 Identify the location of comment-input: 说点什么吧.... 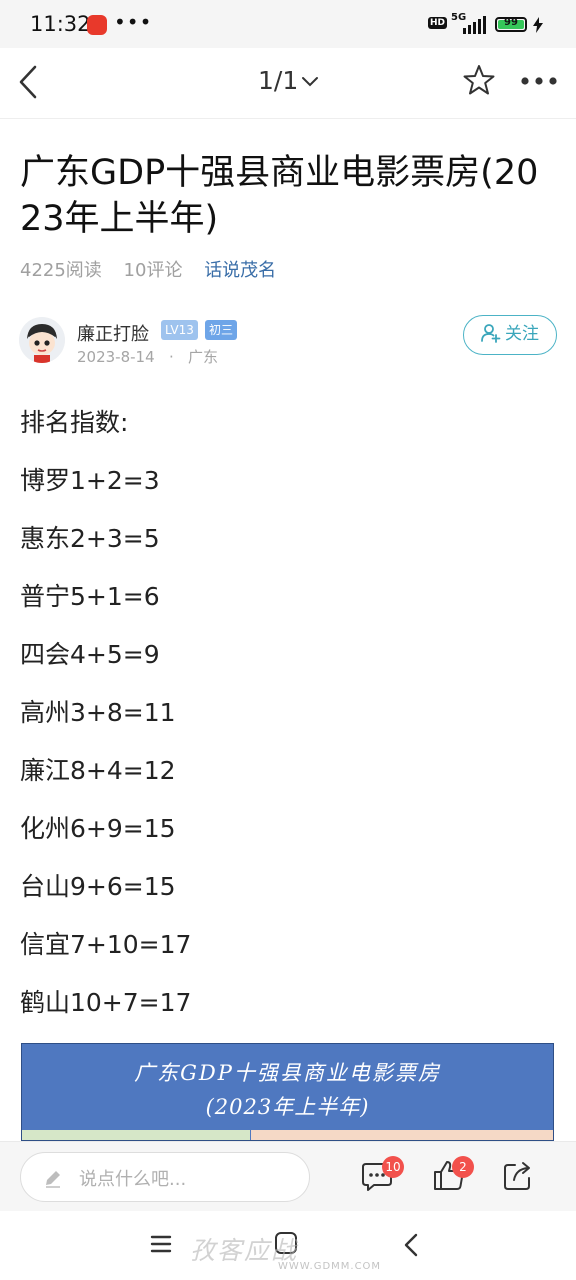
(165, 1177).